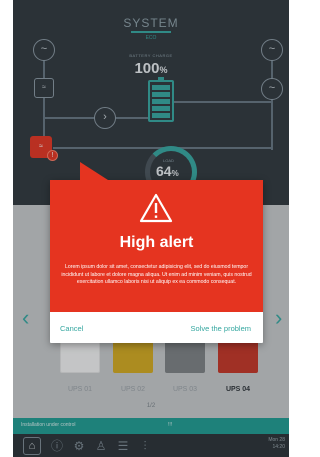 This screenshot has width=320, height=457. I want to click on dialog-pointer, so click(94, 171).